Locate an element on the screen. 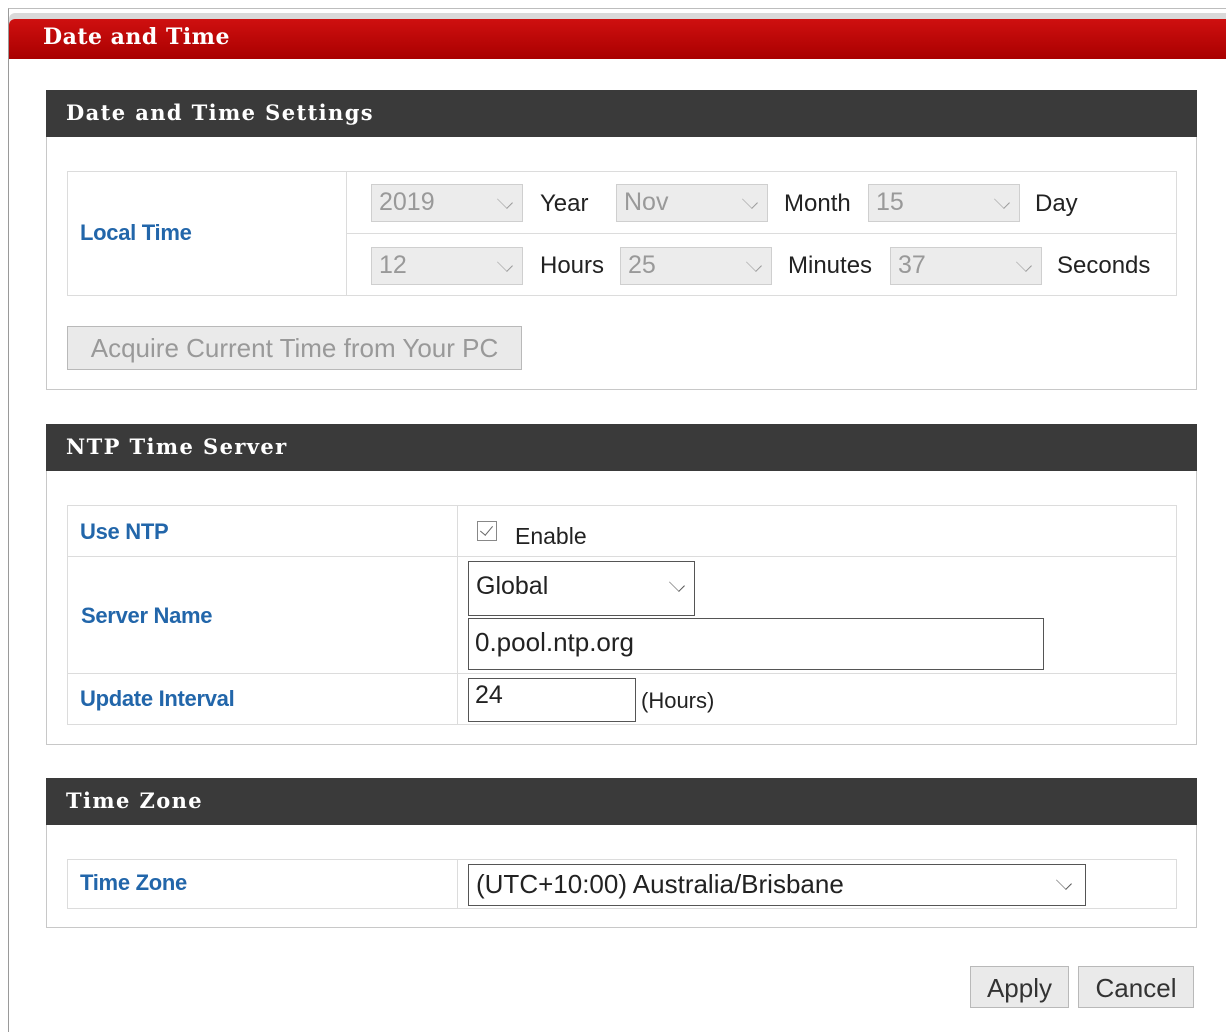 Image resolution: width=1226 pixels, height=1032 pixels. apply-button: Apply is located at coordinates (1019, 987).